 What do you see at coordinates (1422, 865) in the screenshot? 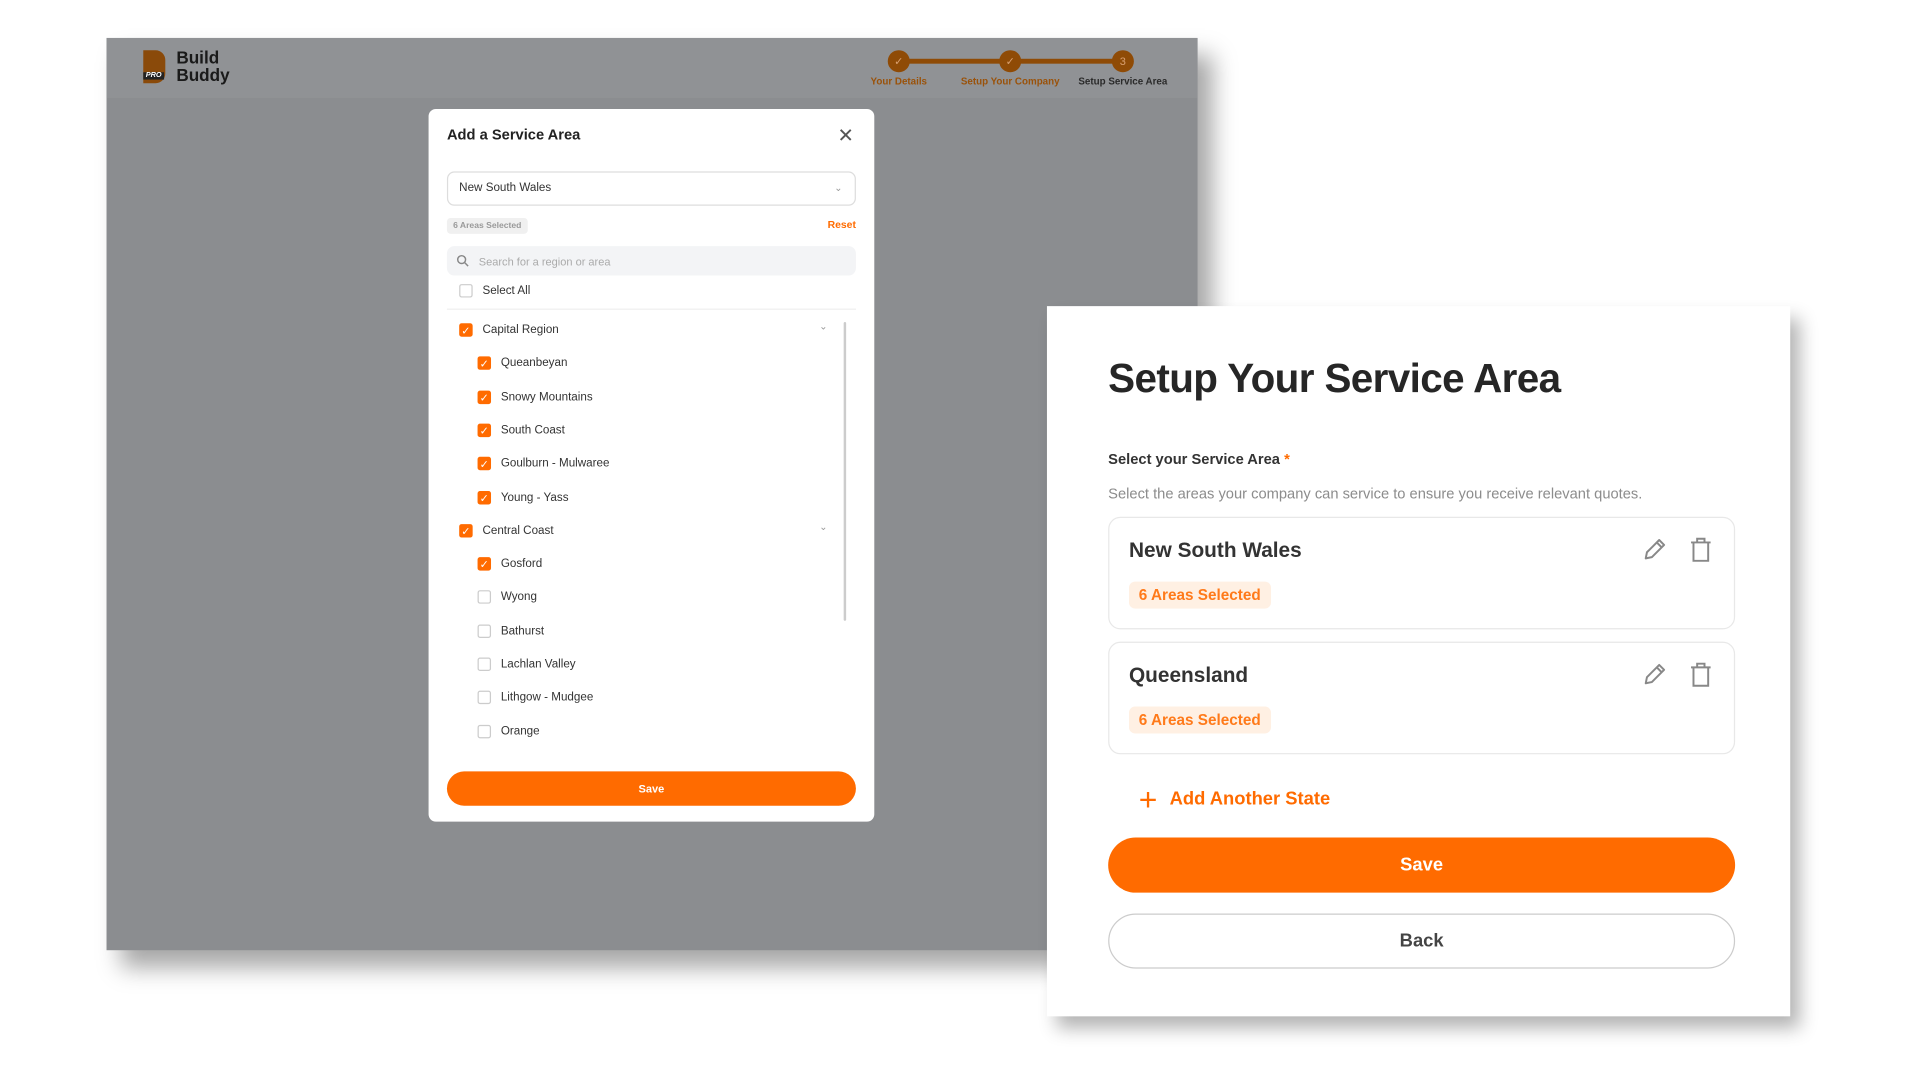
I see `save-button: Save` at bounding box center [1422, 865].